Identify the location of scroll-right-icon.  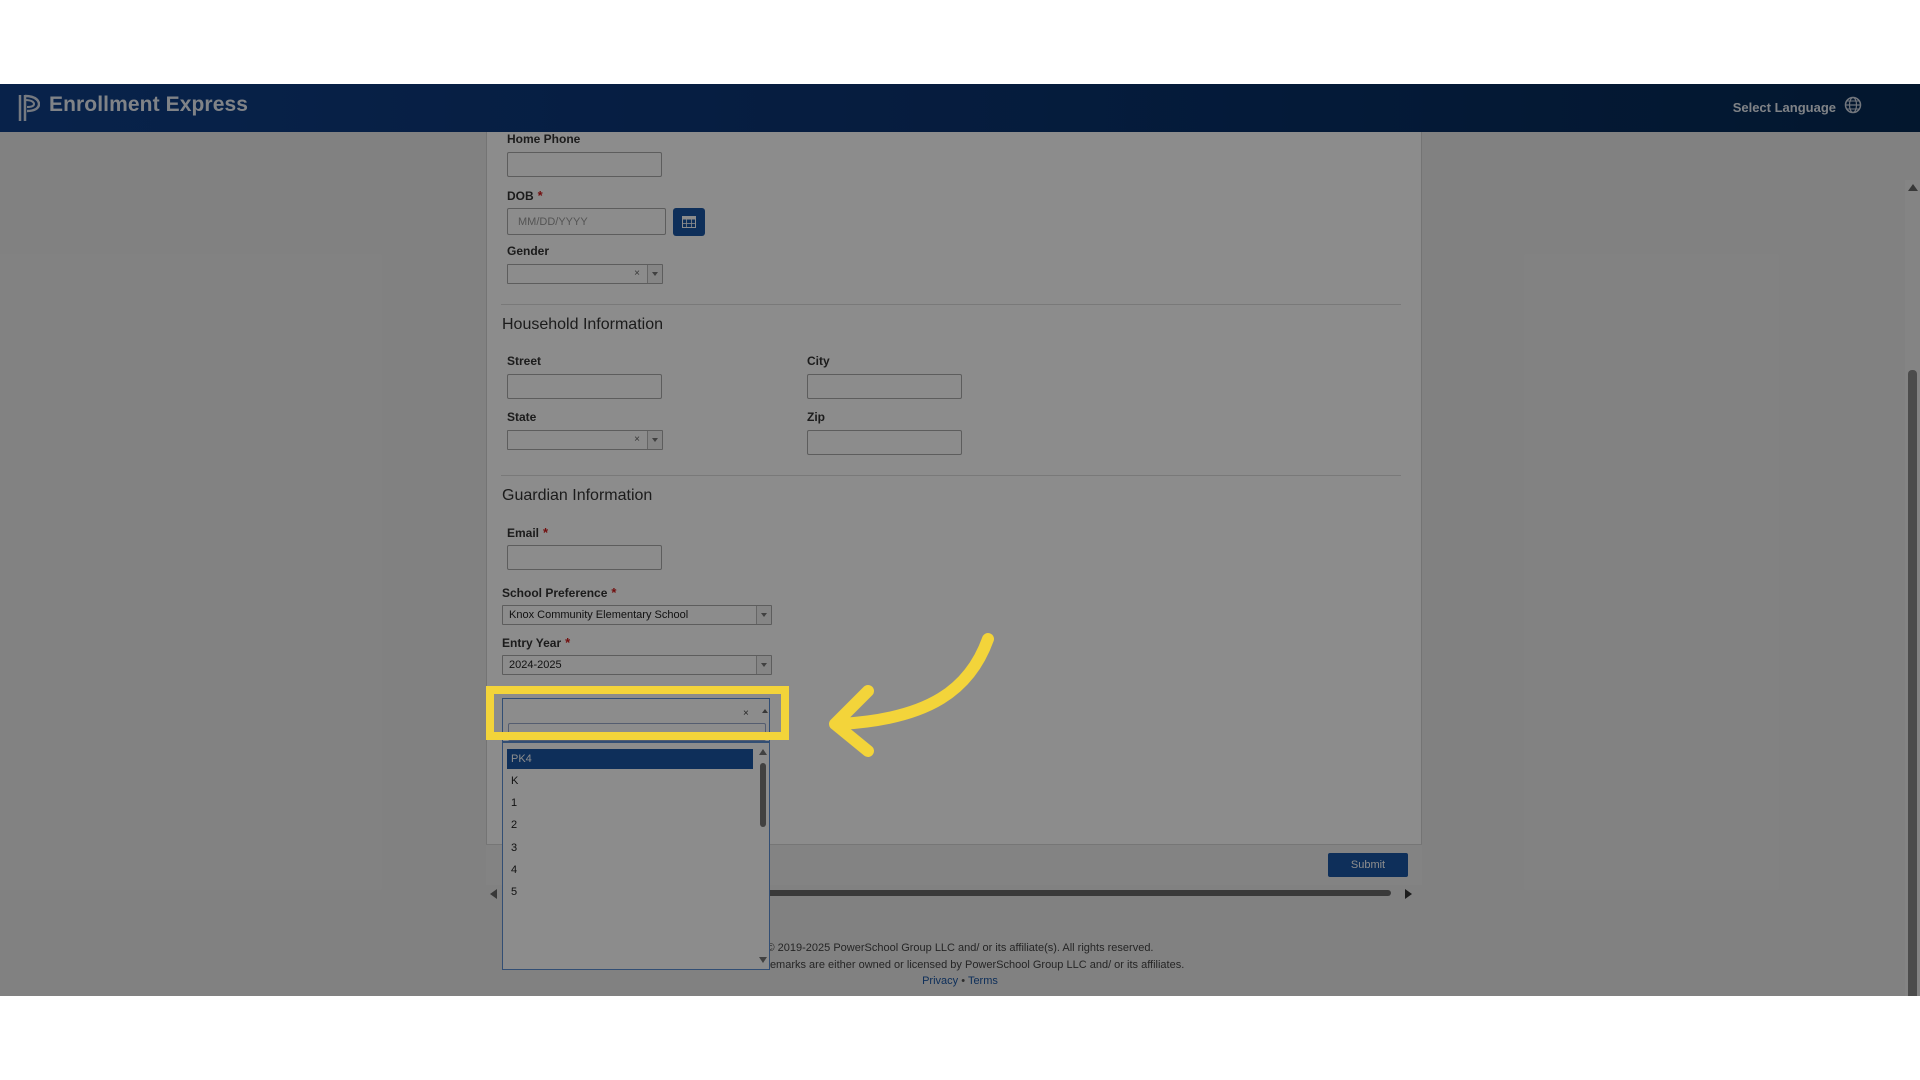
(1408, 894).